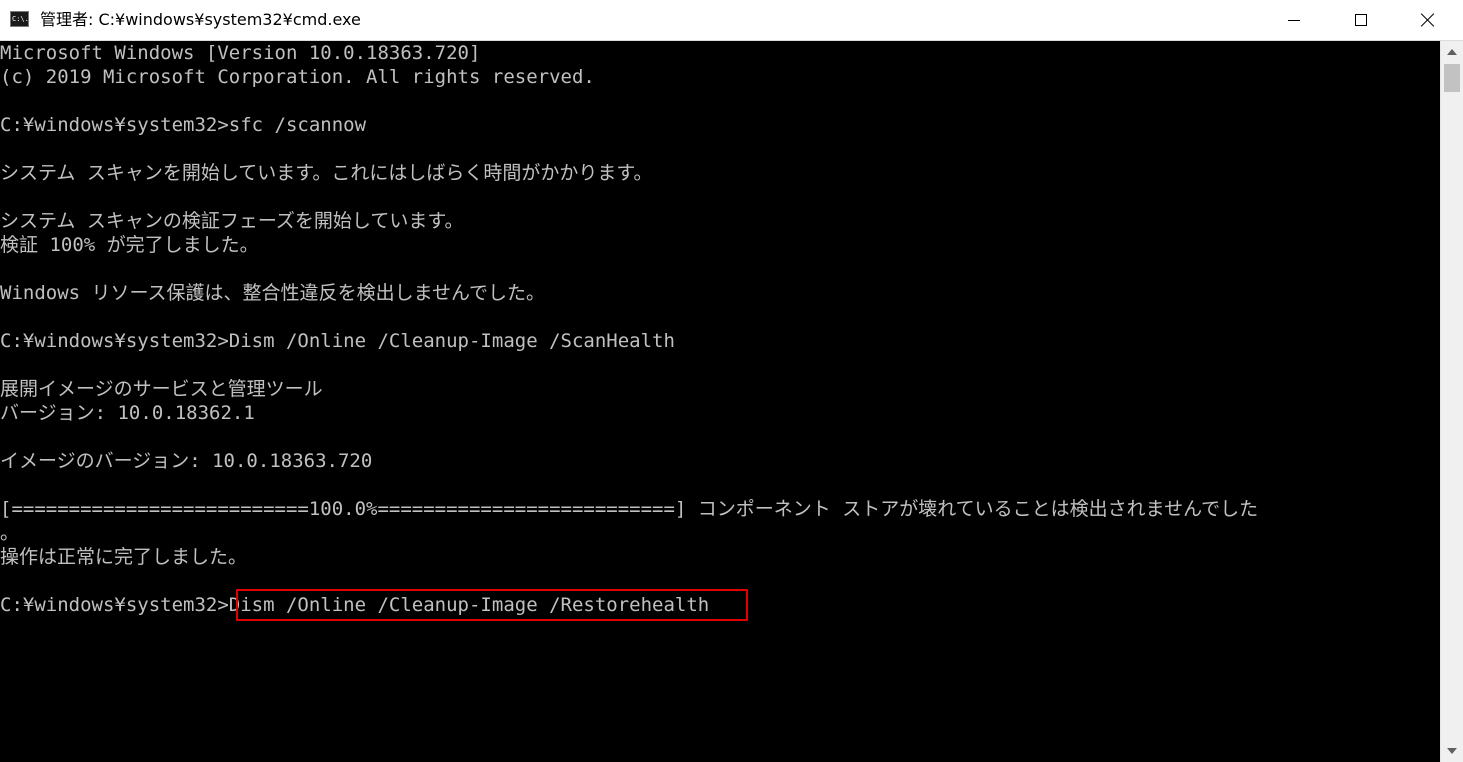 The height and width of the screenshot is (762, 1463). Describe the element at coordinates (492, 605) in the screenshot. I see `command-highlight-box` at that location.